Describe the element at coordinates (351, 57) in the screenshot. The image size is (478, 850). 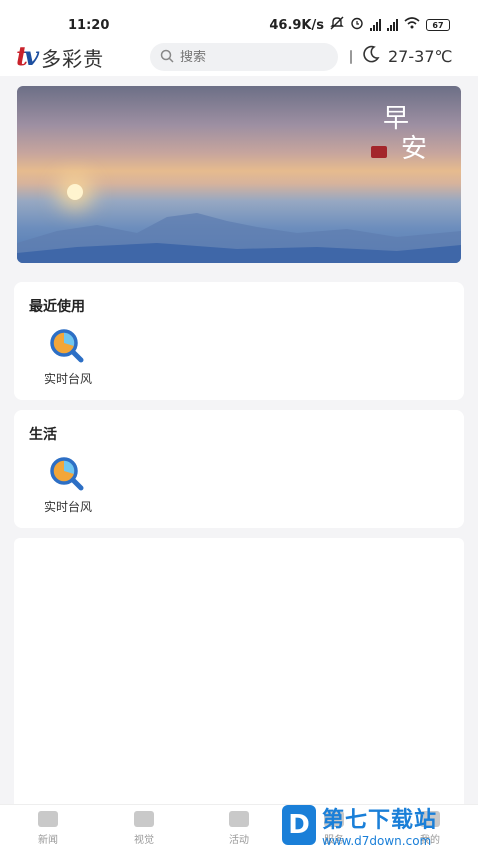
I see `scan-icon` at that location.